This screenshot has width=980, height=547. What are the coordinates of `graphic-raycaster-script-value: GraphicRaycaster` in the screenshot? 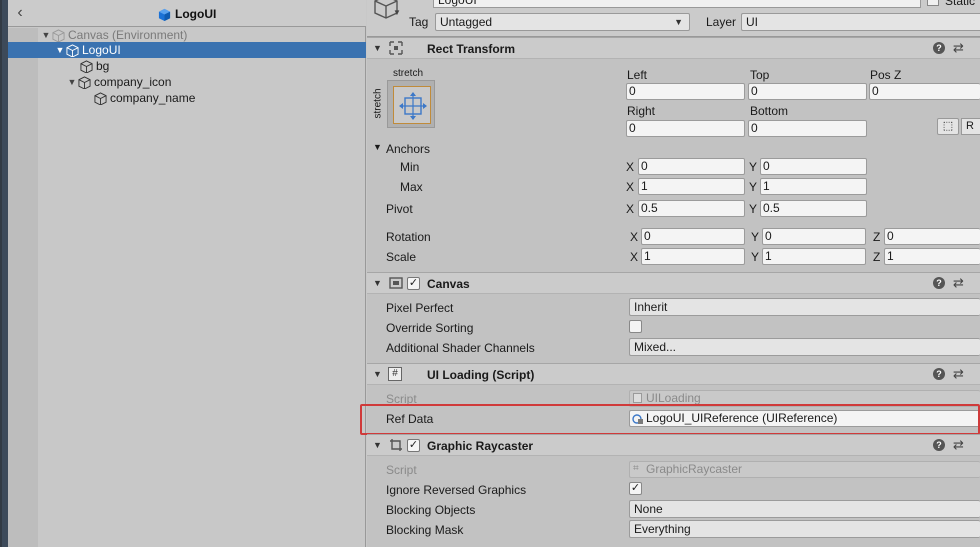 It's located at (694, 469).